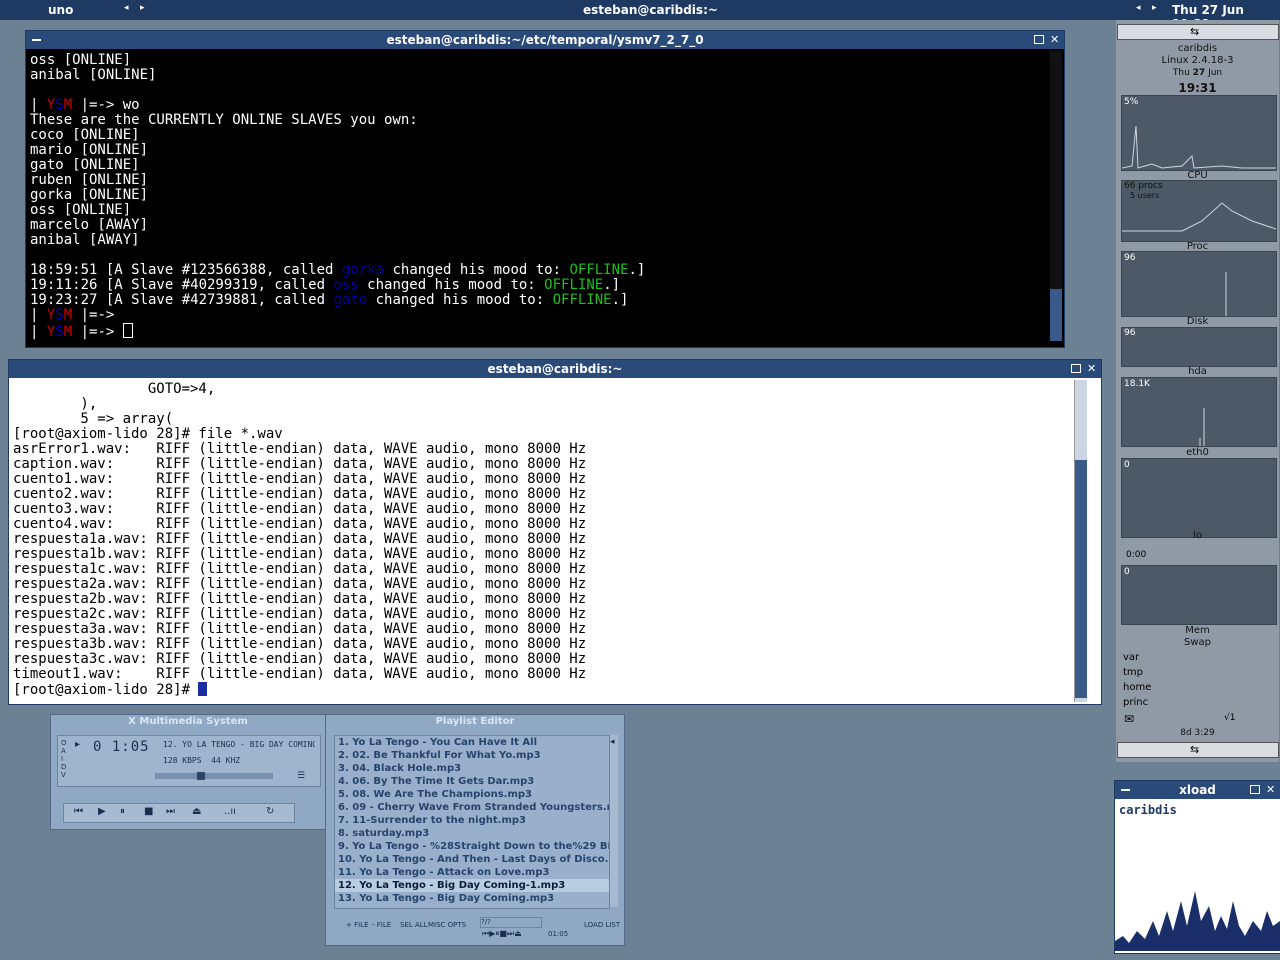 The width and height of the screenshot is (1280, 960). I want to click on eject-icon: ⏏, so click(196, 811).